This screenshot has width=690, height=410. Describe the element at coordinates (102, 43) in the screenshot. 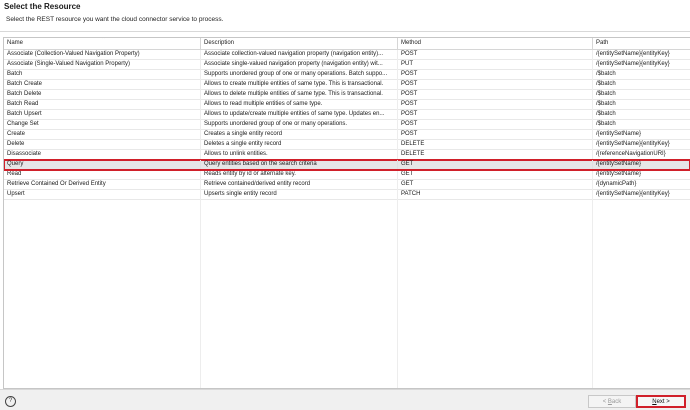

I see `column-header-name: Name ⌃` at that location.